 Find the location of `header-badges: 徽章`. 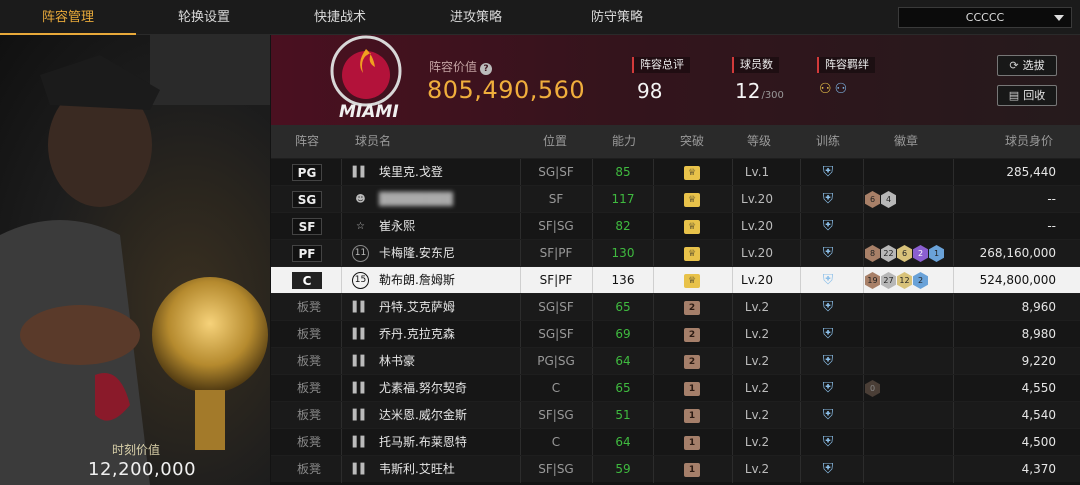

header-badges: 徽章 is located at coordinates (906, 141).